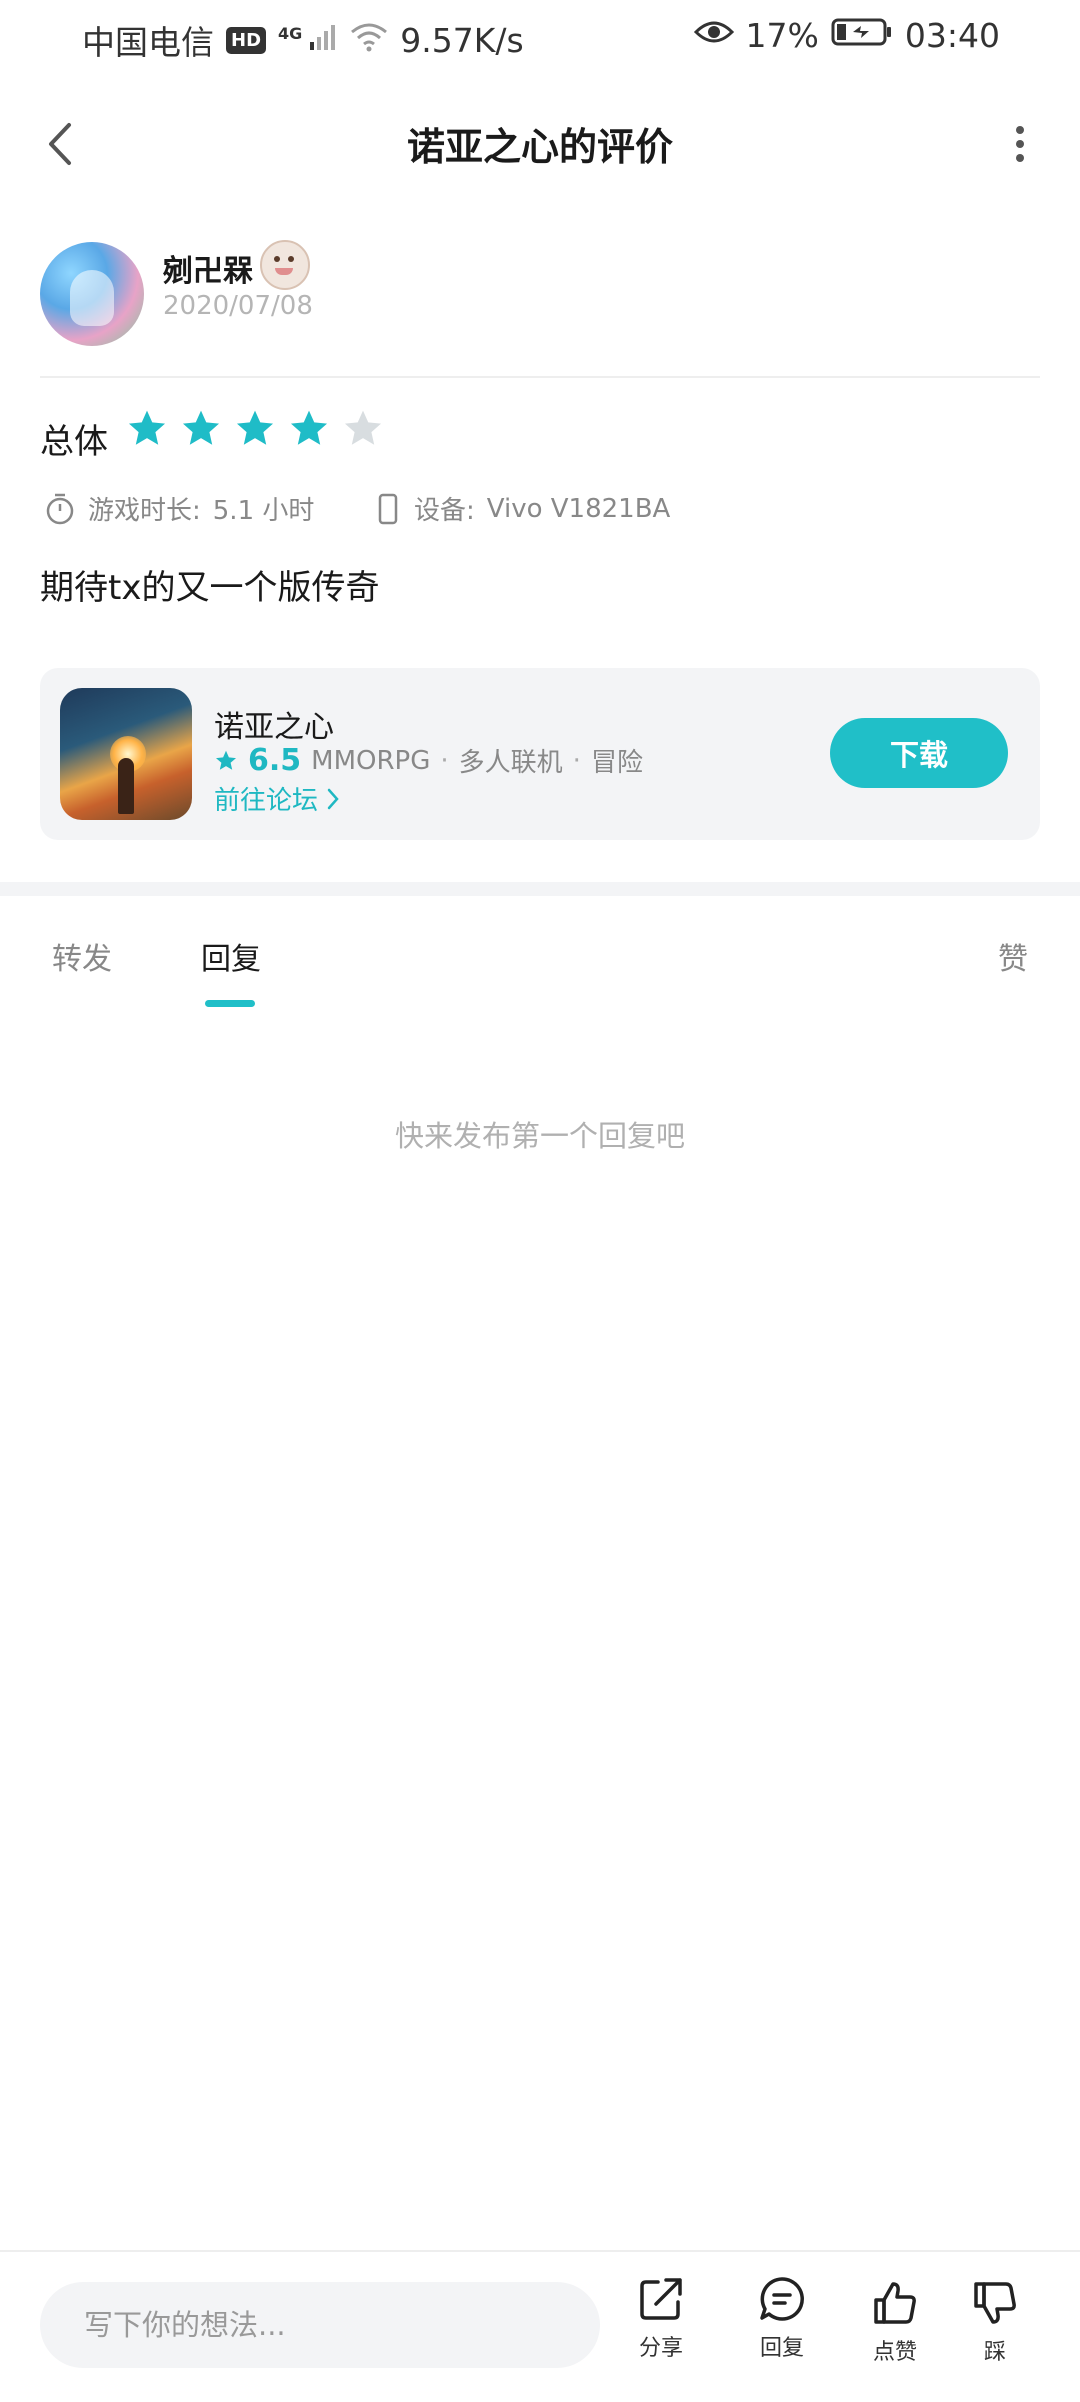 This screenshot has height=2402, width=1080. Describe the element at coordinates (290, 33) in the screenshot. I see `network-type: 4G` at that location.